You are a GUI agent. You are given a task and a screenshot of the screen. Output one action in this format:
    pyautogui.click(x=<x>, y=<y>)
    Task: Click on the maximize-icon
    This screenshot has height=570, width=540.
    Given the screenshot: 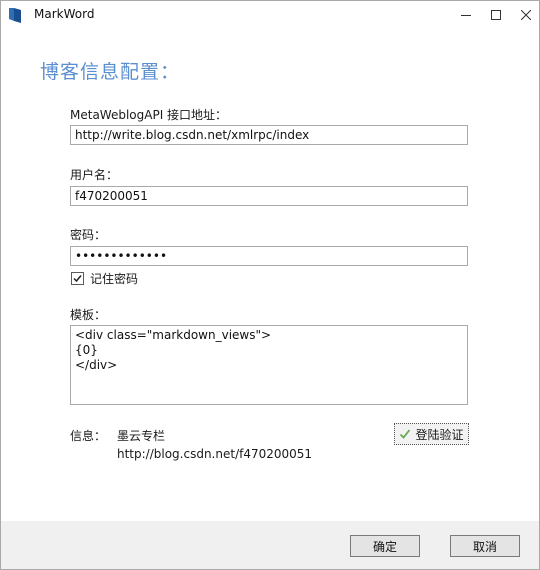 What is the action you would take?
    pyautogui.click(x=496, y=16)
    